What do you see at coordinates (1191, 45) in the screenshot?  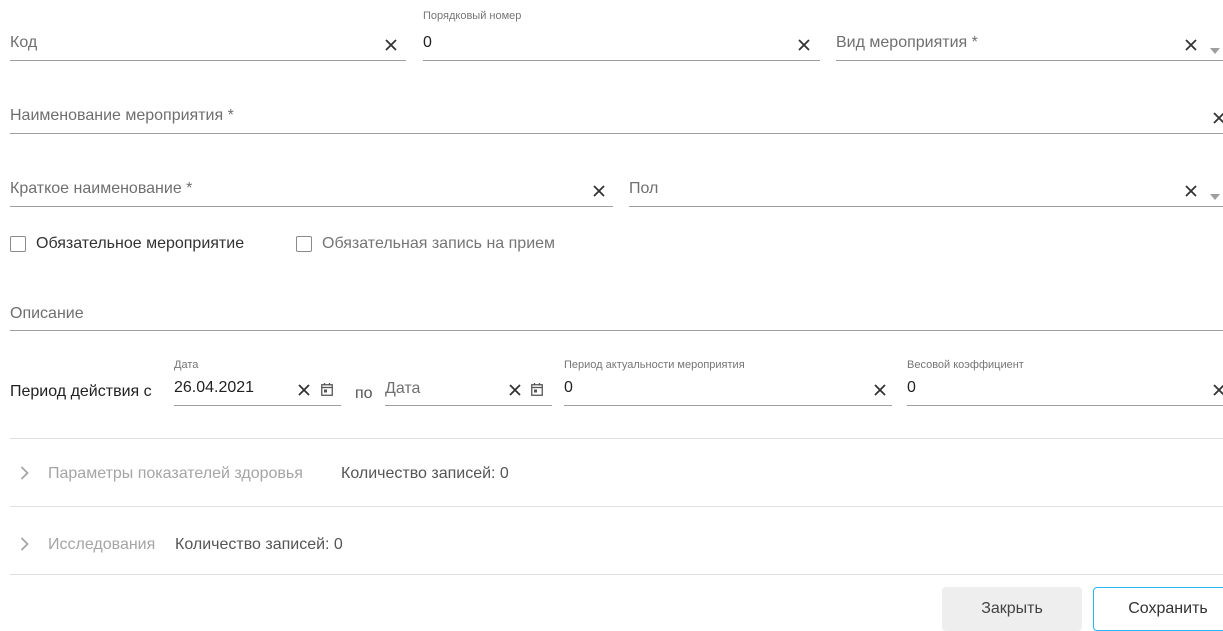 I see `clear-event-type-icon` at bounding box center [1191, 45].